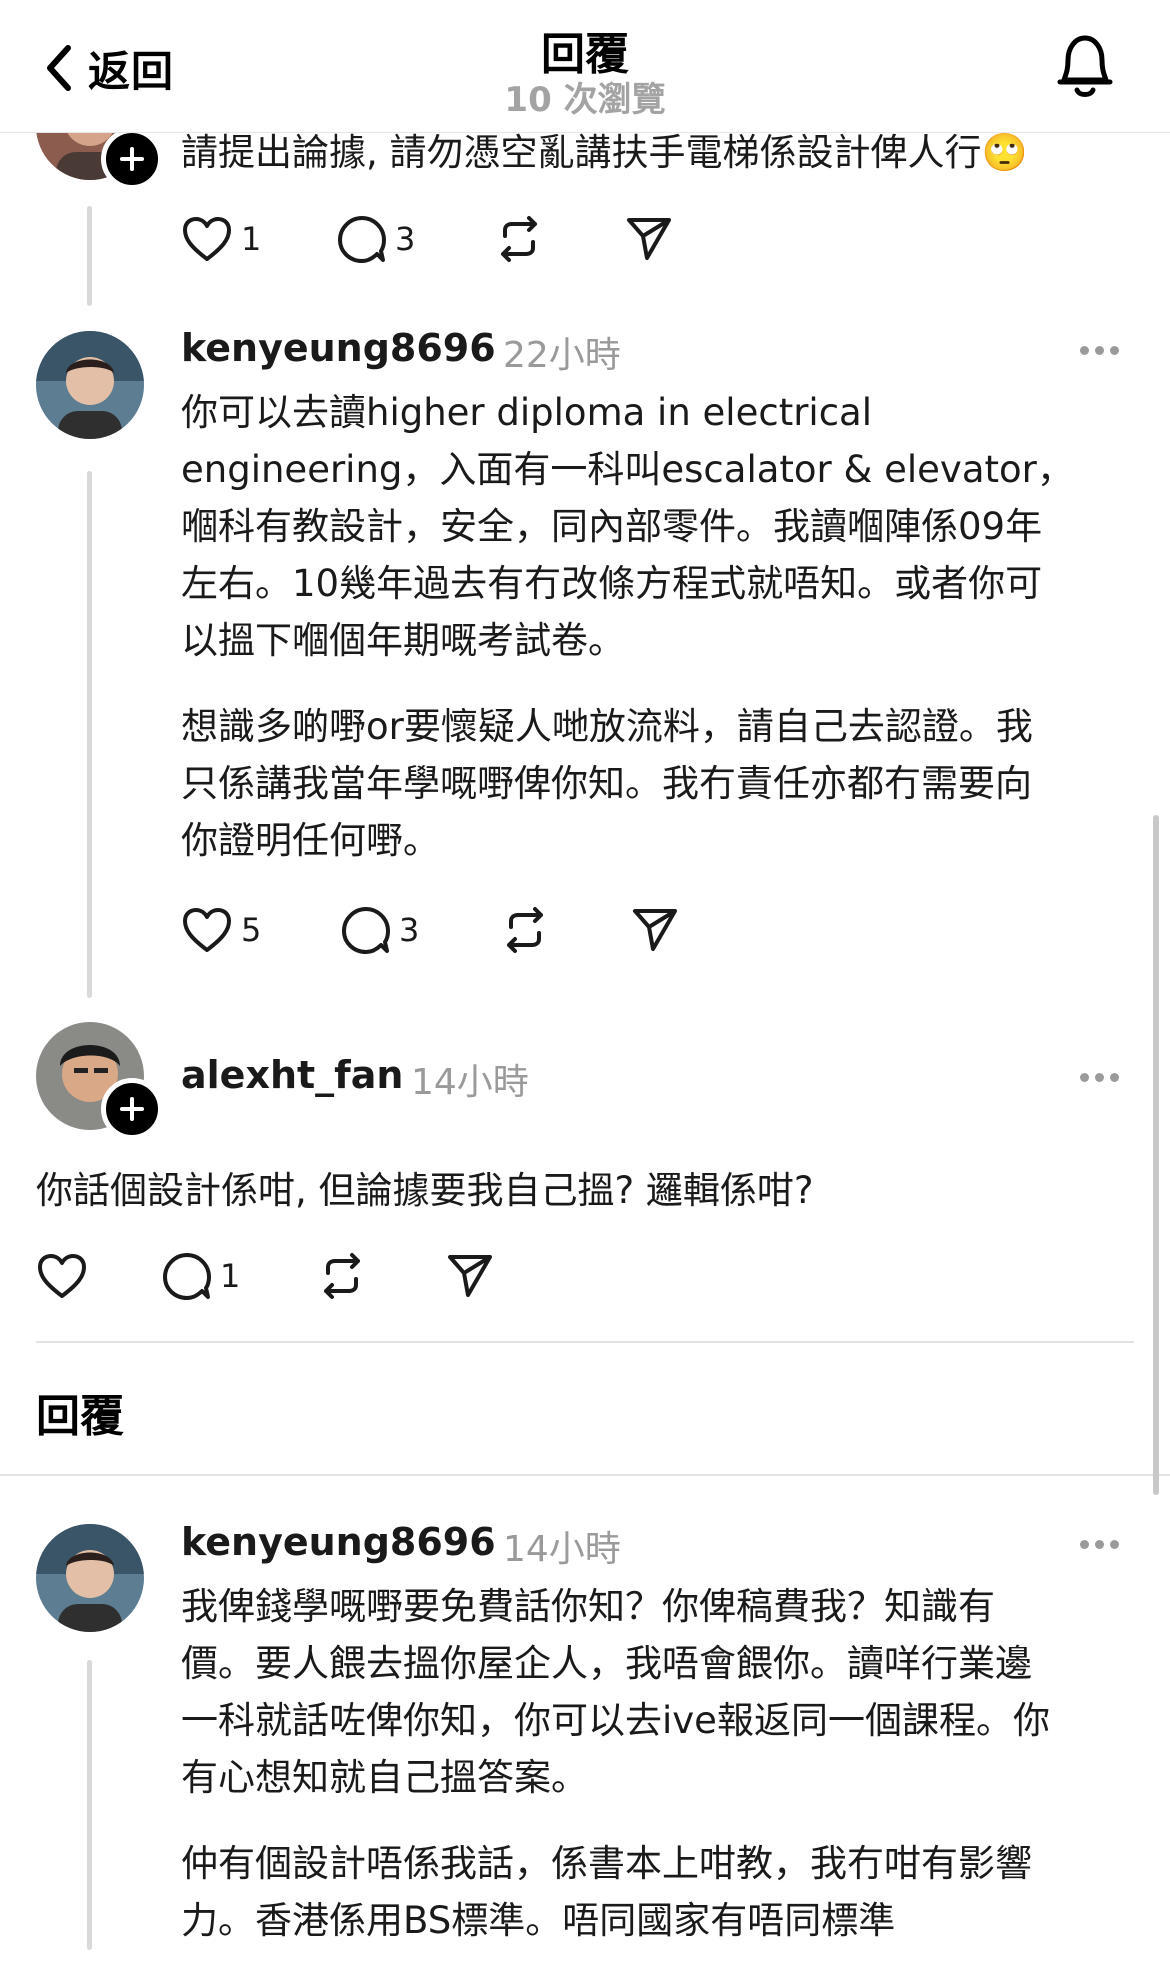 The width and height of the screenshot is (1170, 1978). Describe the element at coordinates (251, 239) in the screenshot. I see `like-count: 1` at that location.